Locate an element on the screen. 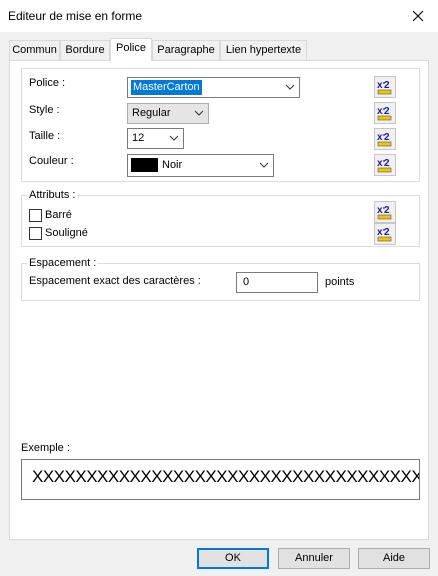 Image resolution: width=438 pixels, height=576 pixels. ok-button: OK is located at coordinates (233, 558).